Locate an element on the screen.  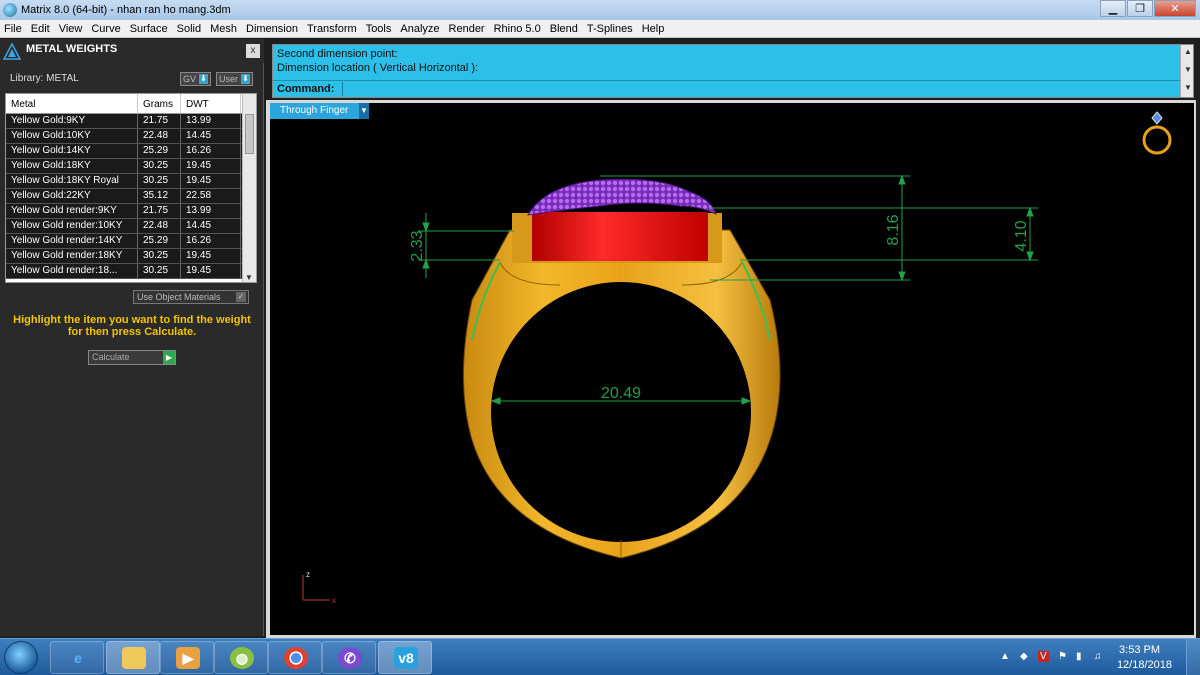
menu-analyze: Analyze is located at coordinates (419, 29).